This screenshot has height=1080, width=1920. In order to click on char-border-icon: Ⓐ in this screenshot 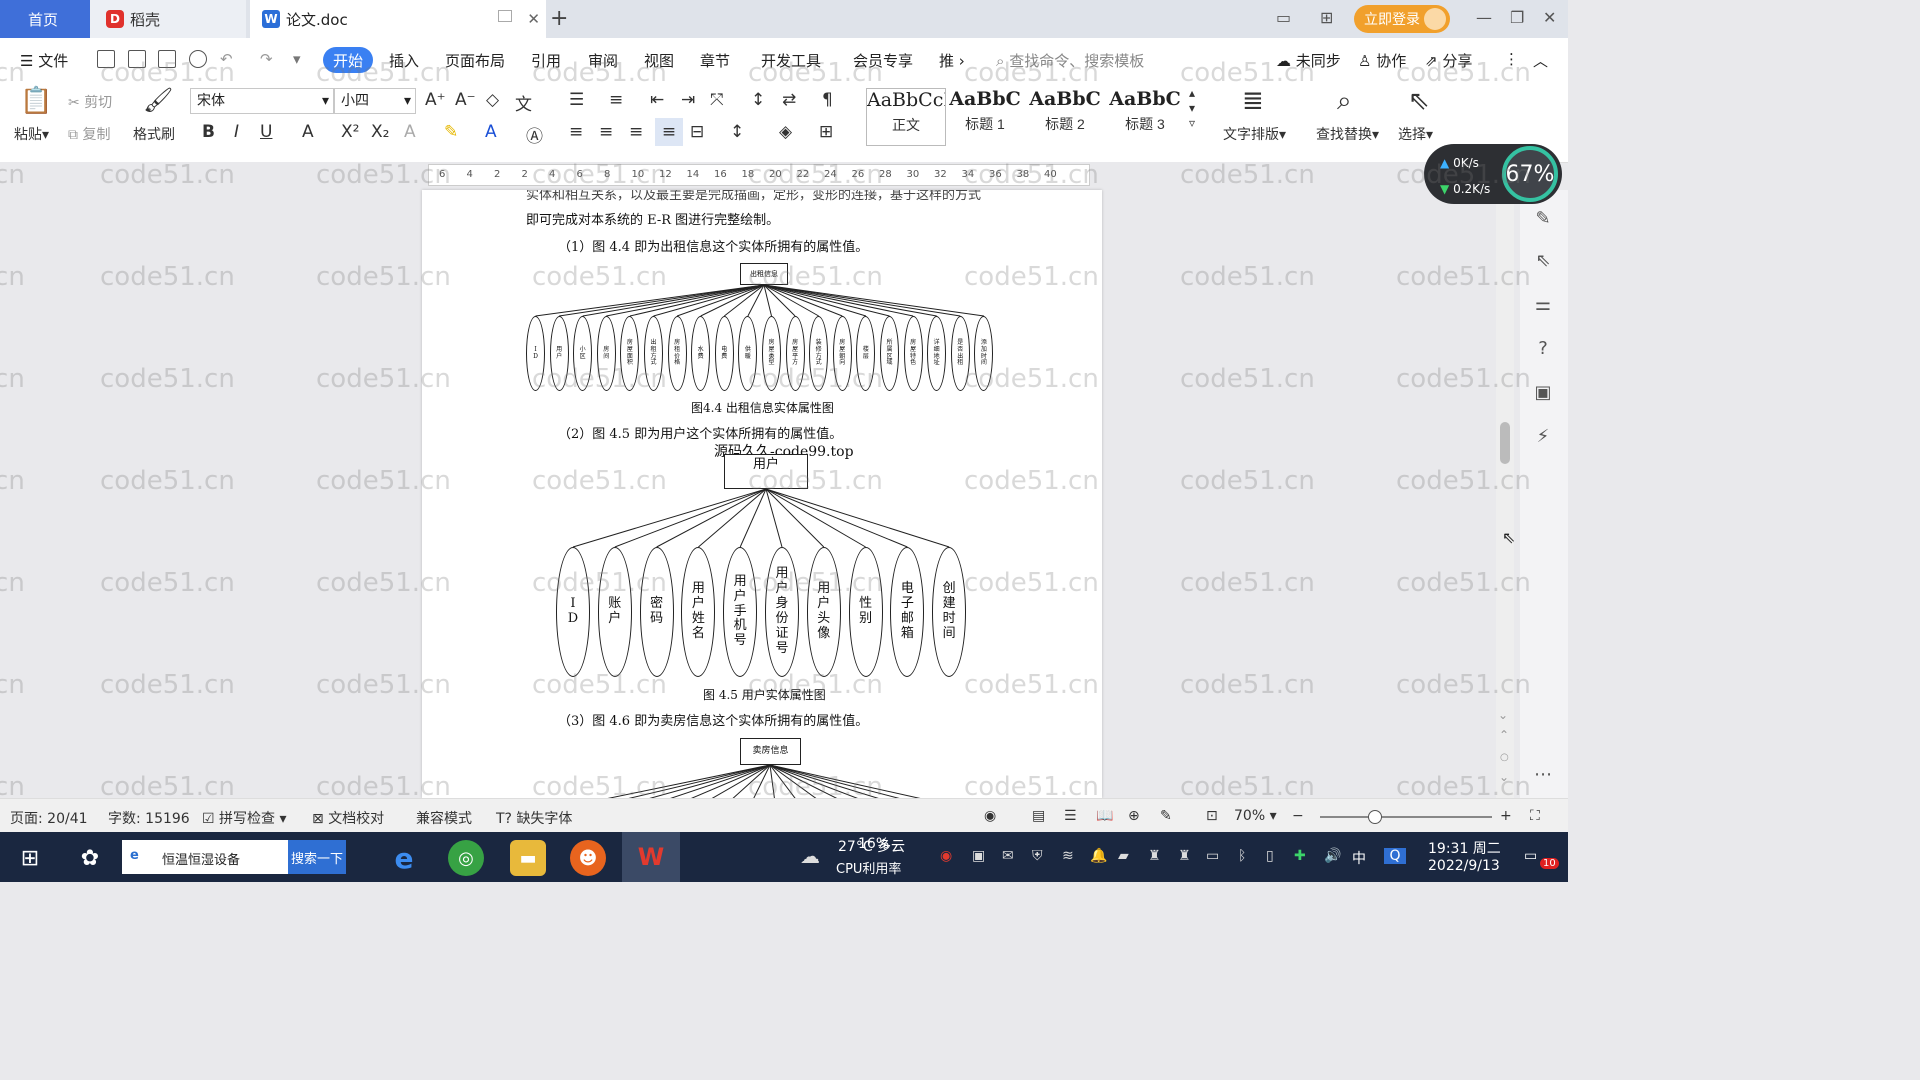, I will do `click(534, 134)`.